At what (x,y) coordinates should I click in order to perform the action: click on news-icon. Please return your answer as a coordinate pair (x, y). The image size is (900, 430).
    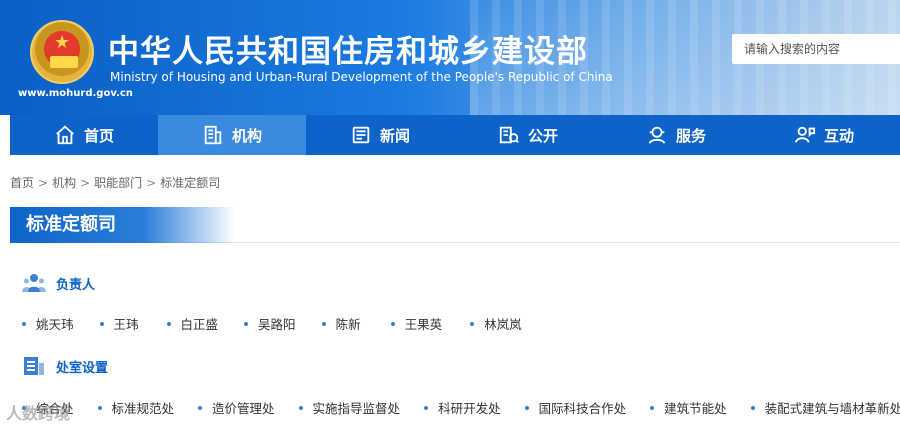
    Looking at the image, I should click on (361, 135).